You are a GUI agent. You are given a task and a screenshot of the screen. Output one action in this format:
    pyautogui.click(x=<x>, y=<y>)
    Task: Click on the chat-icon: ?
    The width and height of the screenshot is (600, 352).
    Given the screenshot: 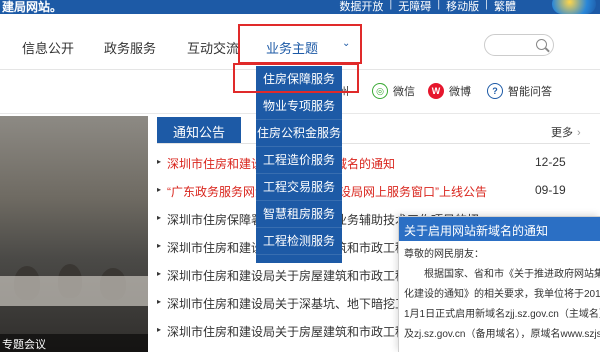 What is the action you would take?
    pyautogui.click(x=495, y=91)
    